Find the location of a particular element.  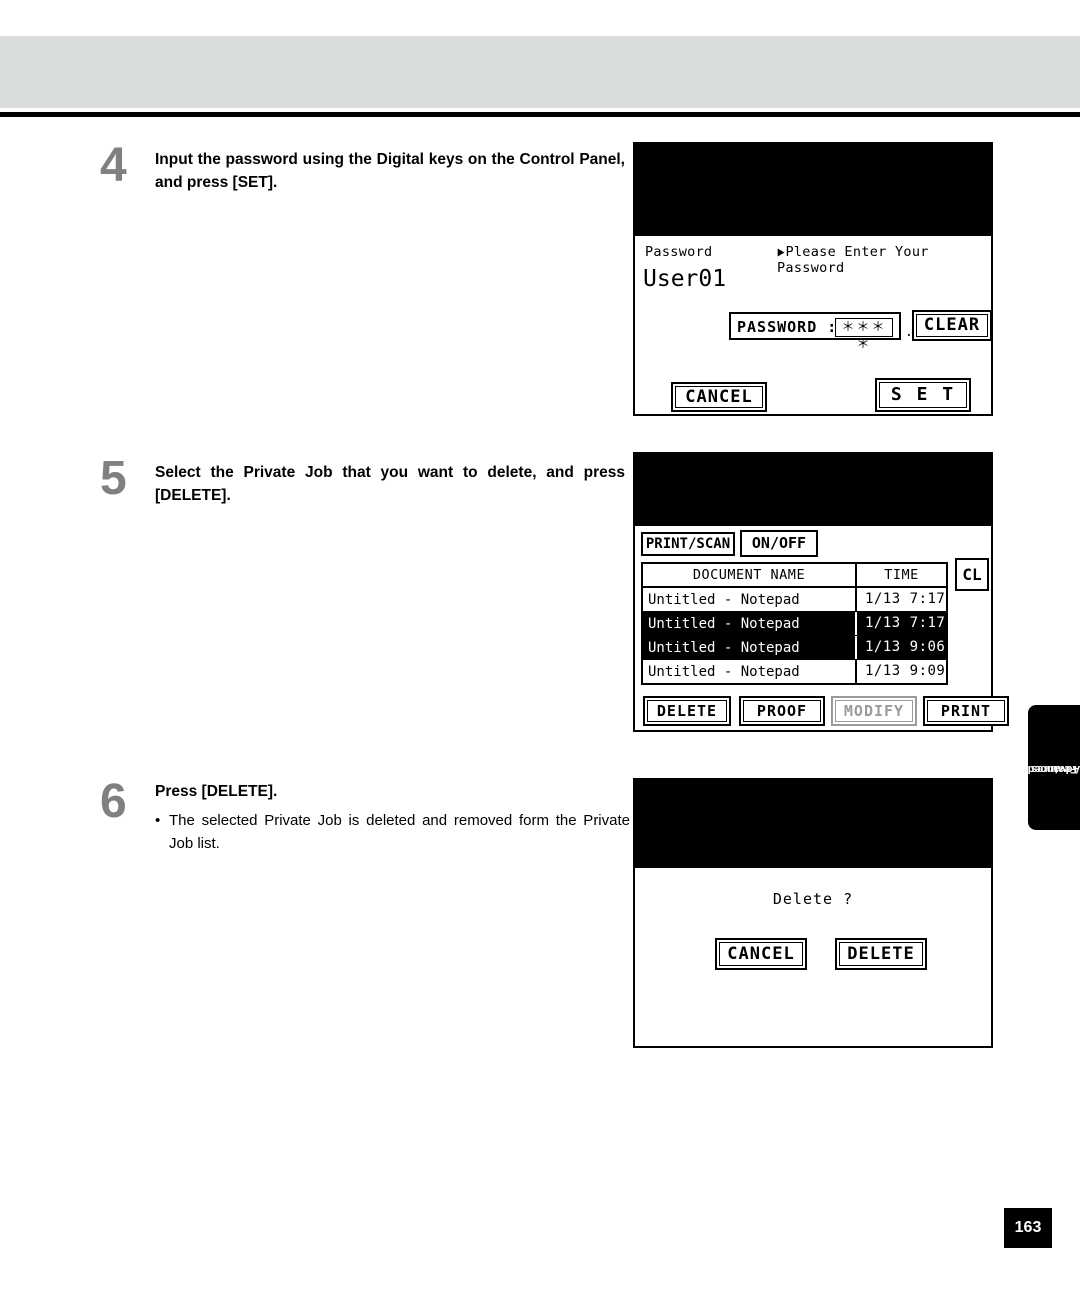

tab-on-off-label: ON/OFF is located at coordinates (779, 543).